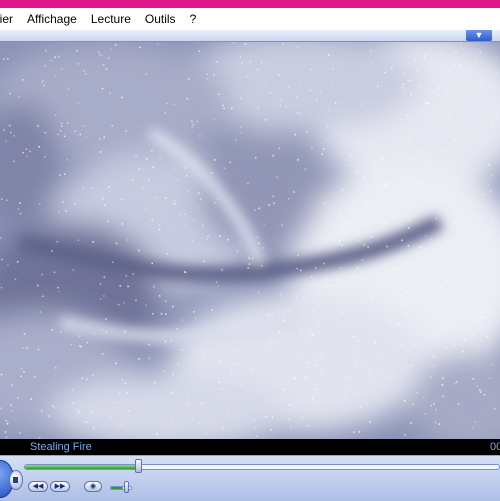 This screenshot has width=500, height=501. I want to click on menu-help: ?, so click(193, 19).